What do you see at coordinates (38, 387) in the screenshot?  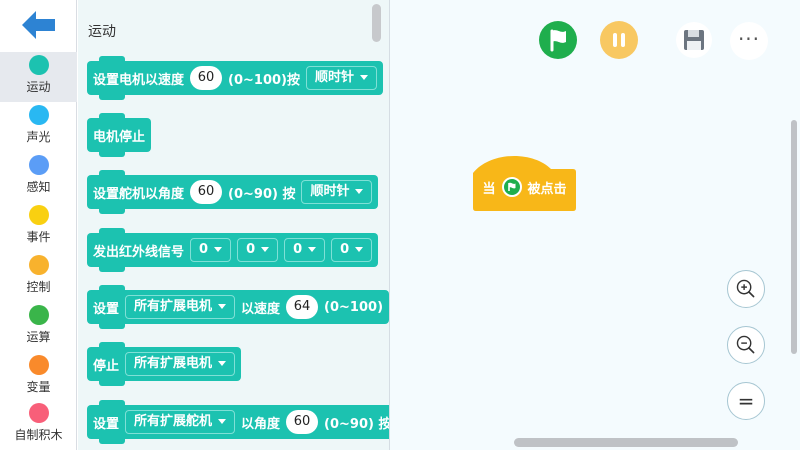 I see `category-label: 变量` at bounding box center [38, 387].